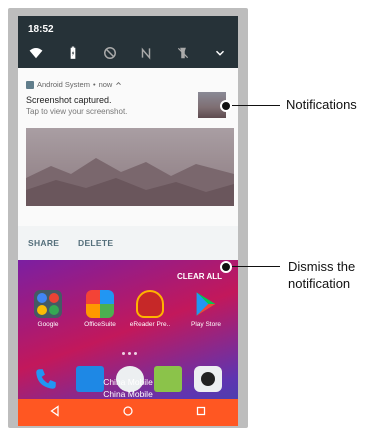 The height and width of the screenshot is (431, 370). What do you see at coordinates (146, 53) in the screenshot?
I see `mobile-data-off-icon` at bounding box center [146, 53].